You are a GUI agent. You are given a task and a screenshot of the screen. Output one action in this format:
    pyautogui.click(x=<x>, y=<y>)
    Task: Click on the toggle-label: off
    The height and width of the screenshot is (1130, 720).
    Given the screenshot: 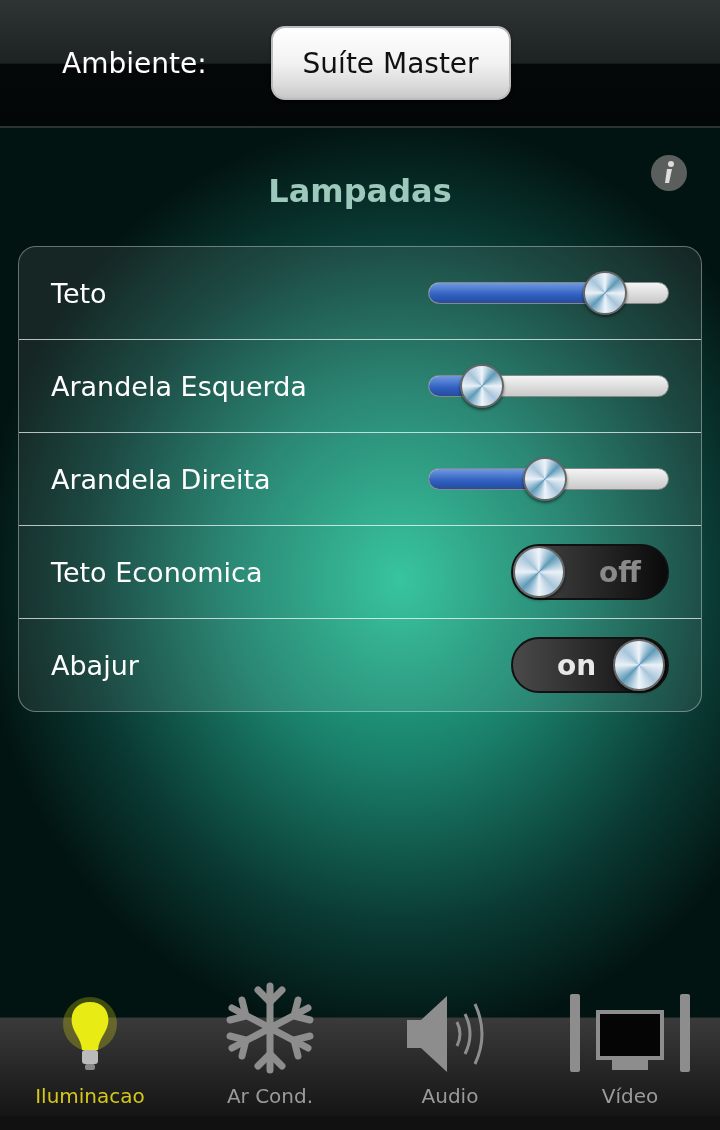 What is the action you would take?
    pyautogui.click(x=620, y=572)
    